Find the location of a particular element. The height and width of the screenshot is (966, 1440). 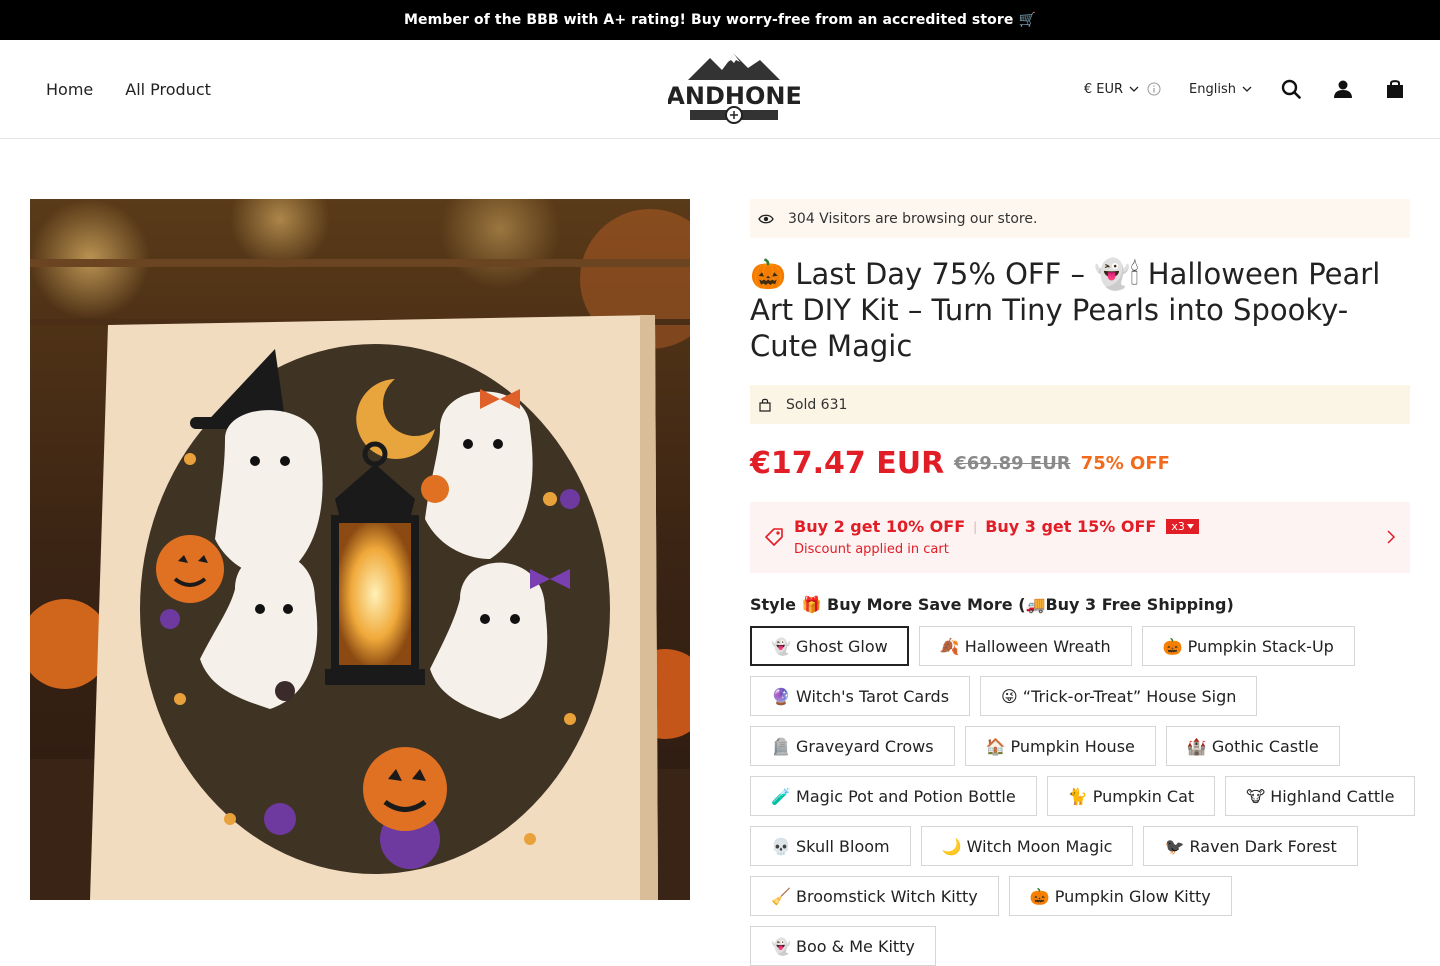

site-header: Home All Product HANDHONED € EUR English is located at coordinates (720, 89).